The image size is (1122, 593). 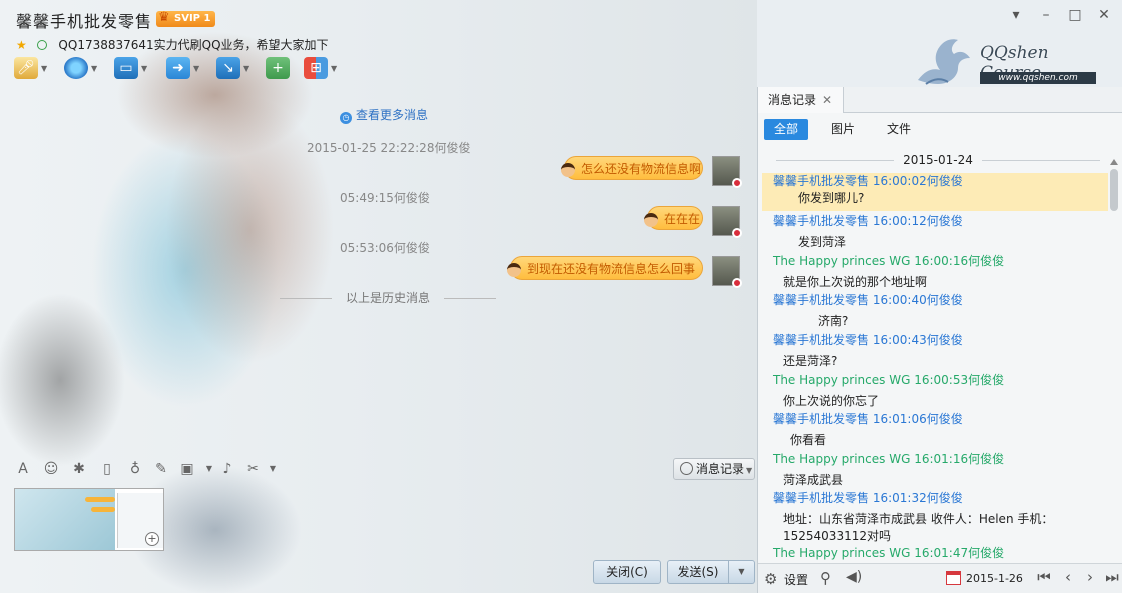 I want to click on search-icon: ⚲, so click(x=825, y=578).